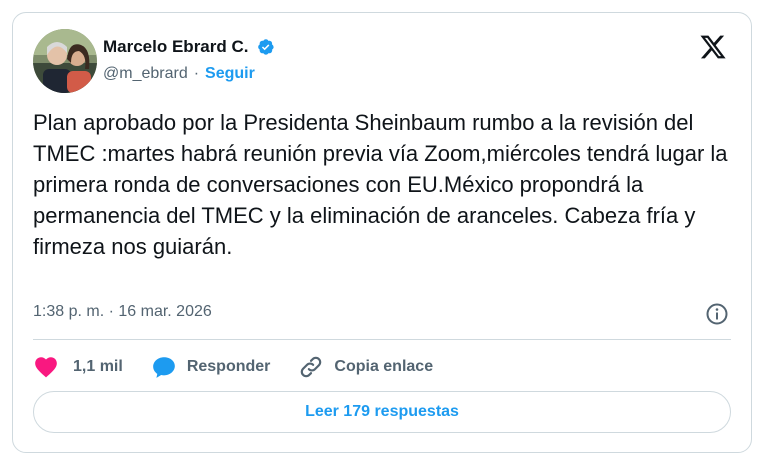 The width and height of the screenshot is (768, 467). What do you see at coordinates (230, 74) in the screenshot?
I see `follow-button: Seguir` at bounding box center [230, 74].